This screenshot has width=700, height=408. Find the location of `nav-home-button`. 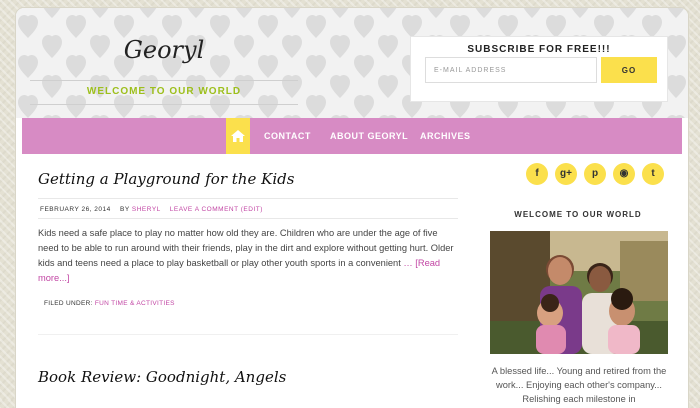

nav-home-button is located at coordinates (238, 136).